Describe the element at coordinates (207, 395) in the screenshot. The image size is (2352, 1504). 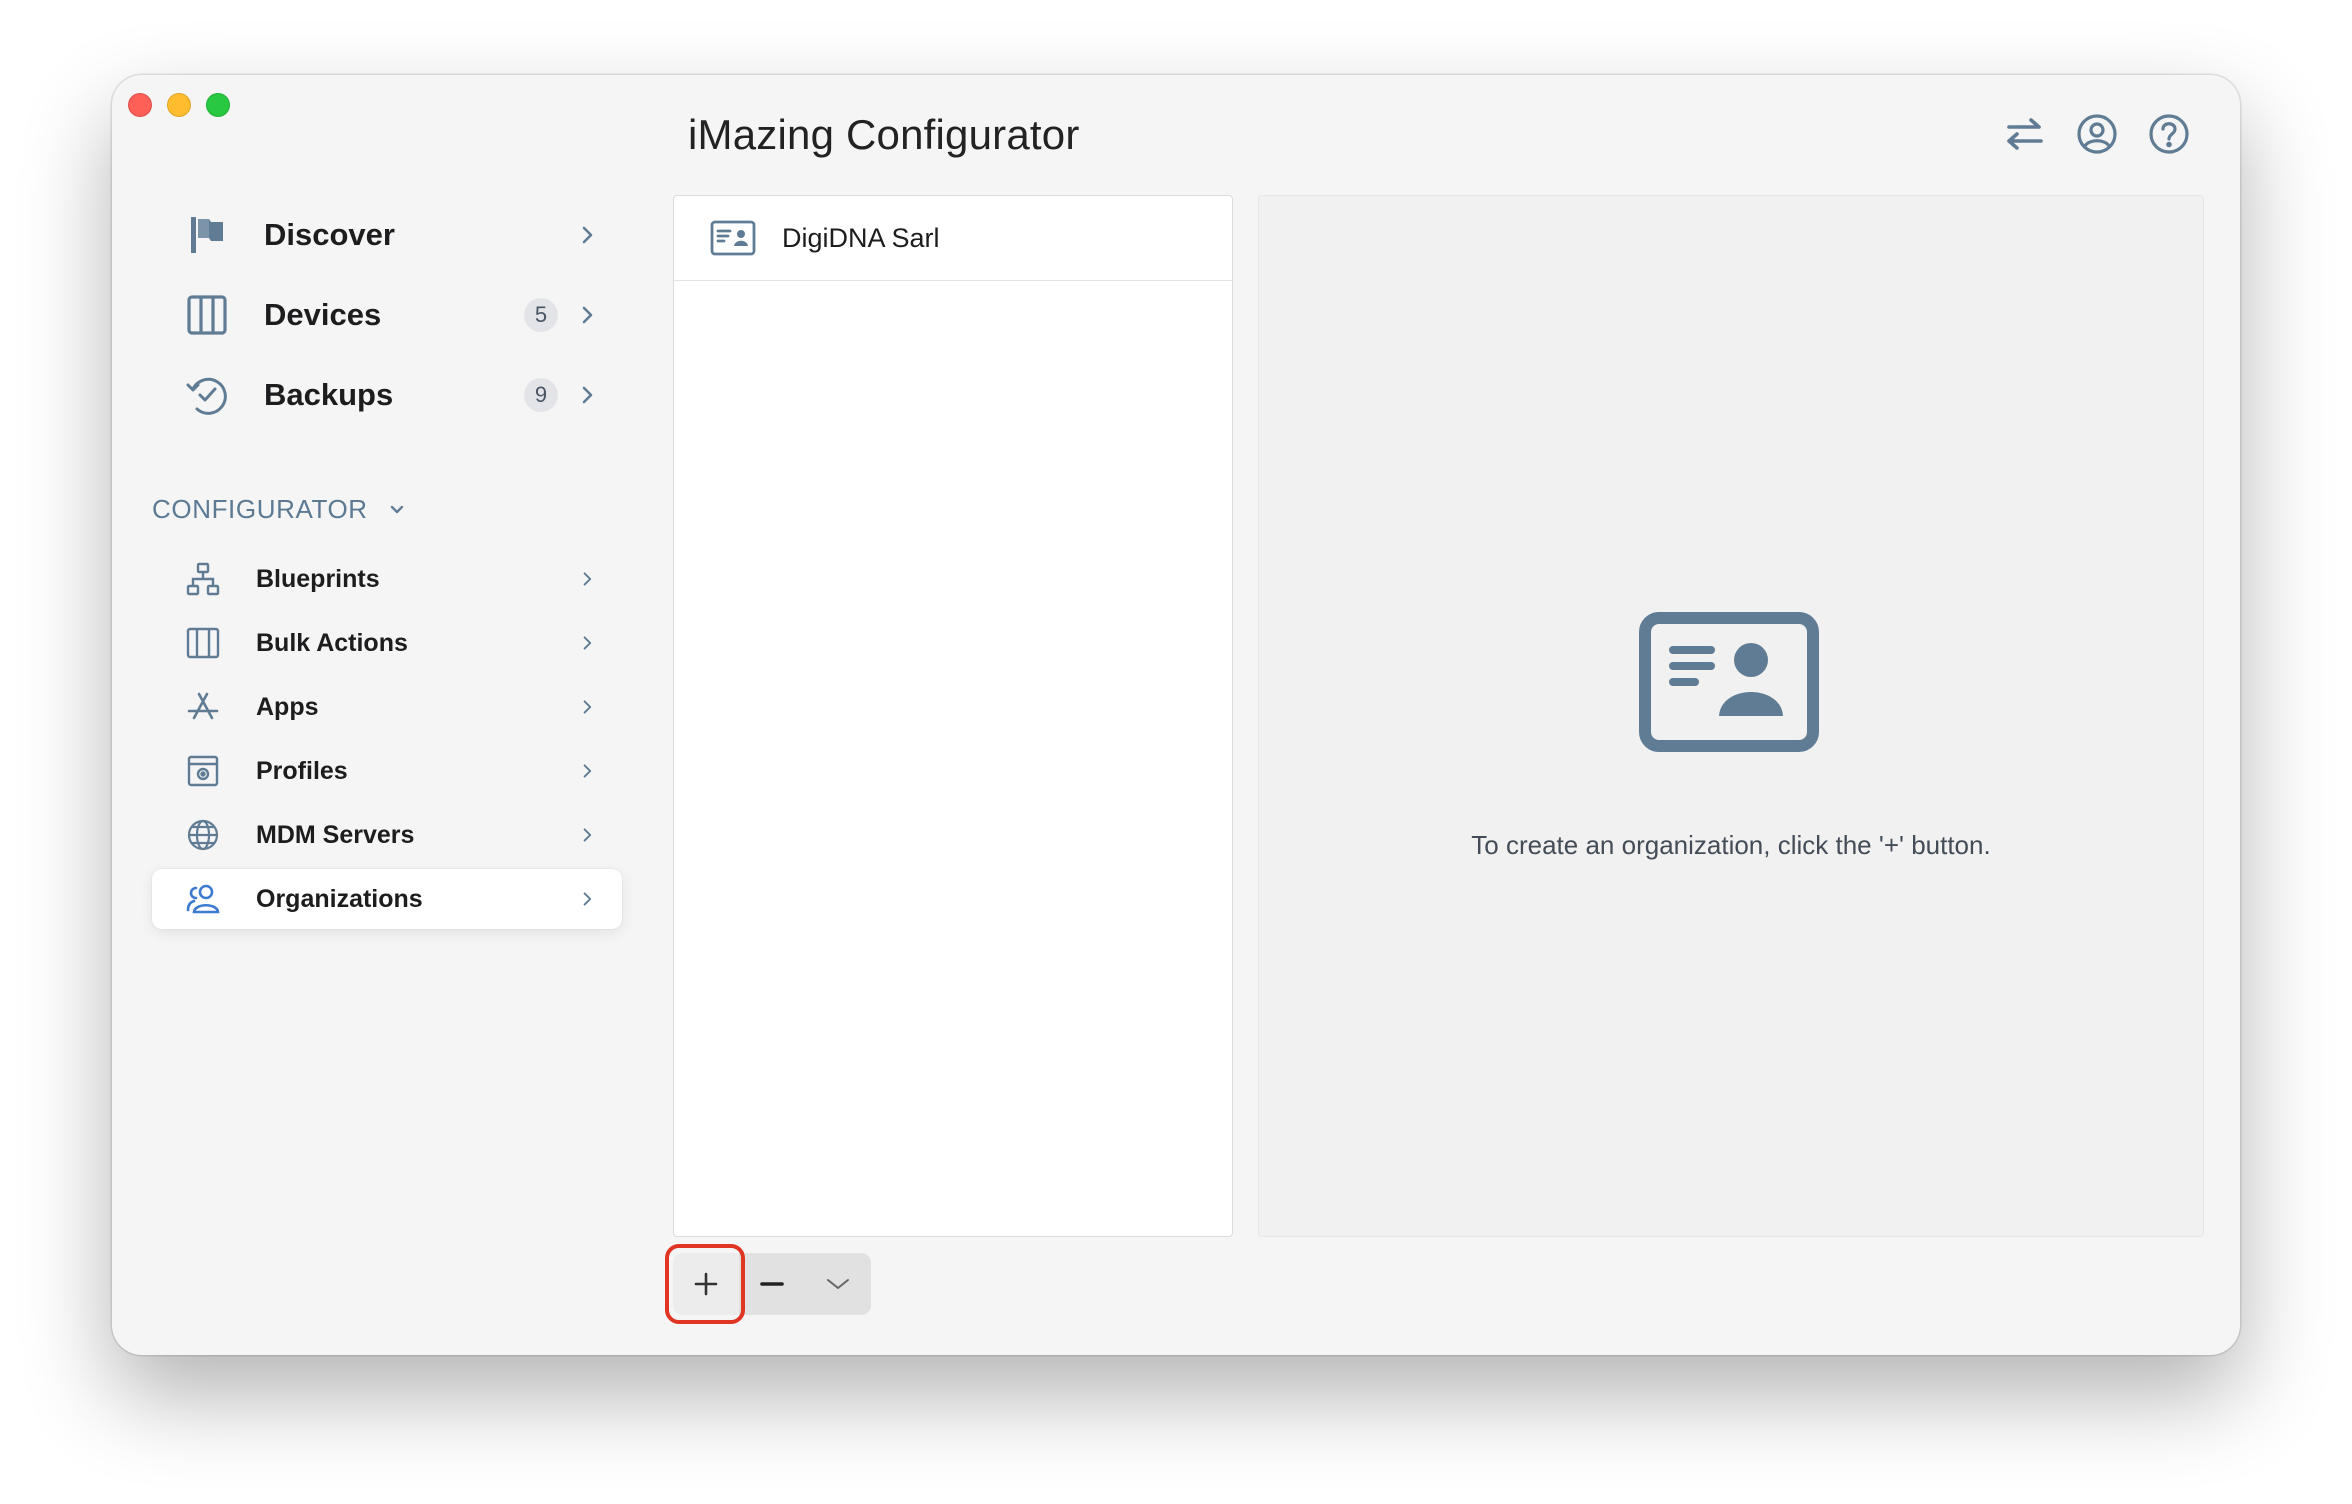
I see `backup-icon` at that location.